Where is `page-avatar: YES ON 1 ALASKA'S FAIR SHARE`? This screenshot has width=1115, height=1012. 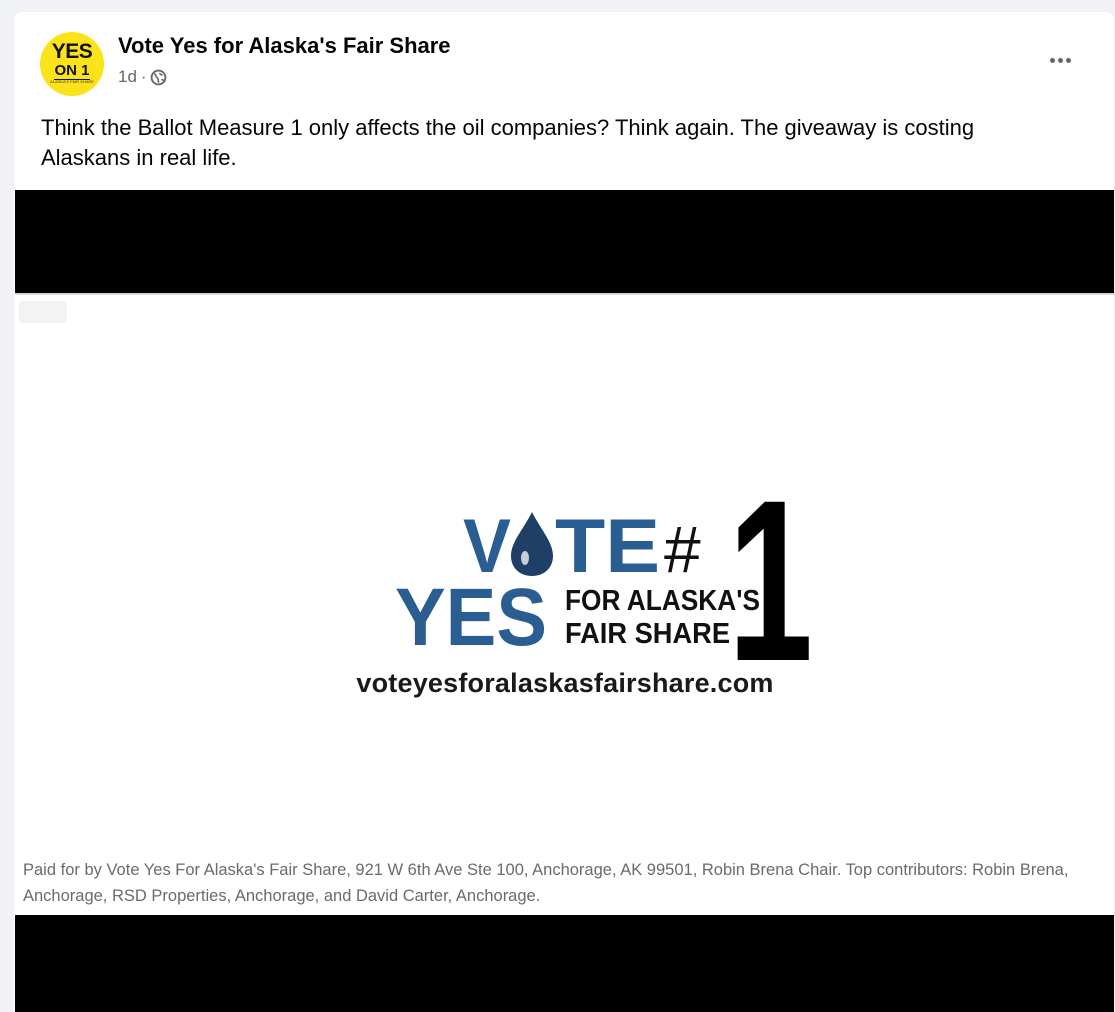 page-avatar: YES ON 1 ALASKA'S FAIR SHARE is located at coordinates (72, 64).